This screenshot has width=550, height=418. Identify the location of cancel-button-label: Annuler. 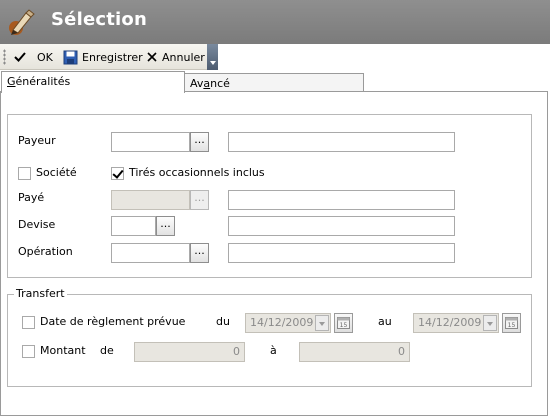
(183, 57).